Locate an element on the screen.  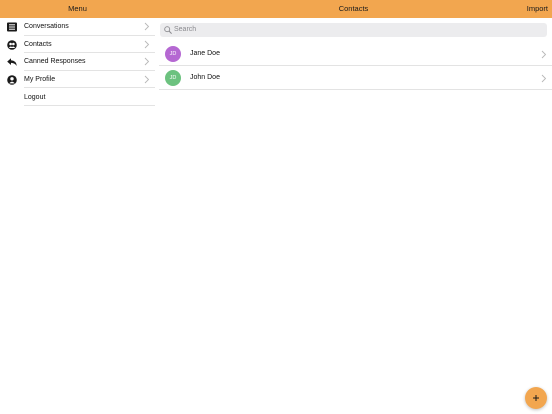
add-contact-button is located at coordinates (536, 398).